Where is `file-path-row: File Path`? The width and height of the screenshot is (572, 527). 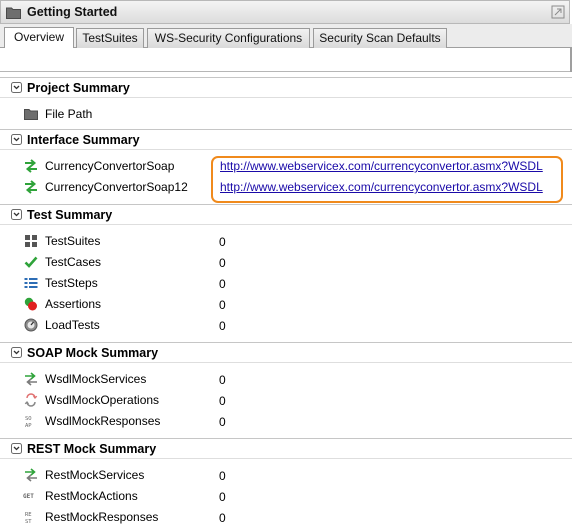
file-path-row: File Path is located at coordinates (286, 114).